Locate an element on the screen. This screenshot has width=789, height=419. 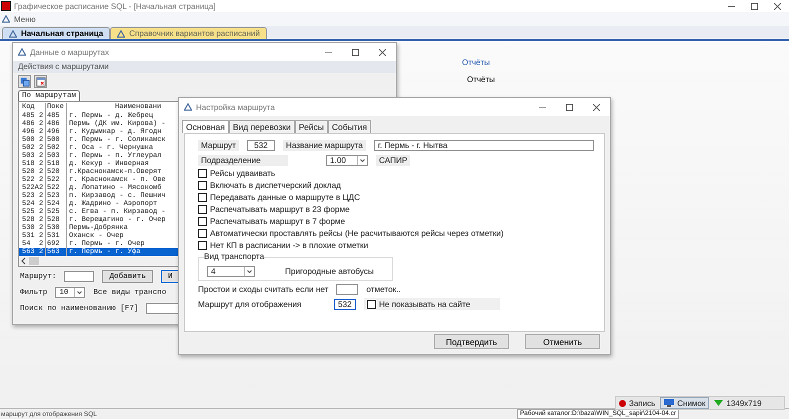
window-title: Данные о маршрутах is located at coordinates (70, 52).